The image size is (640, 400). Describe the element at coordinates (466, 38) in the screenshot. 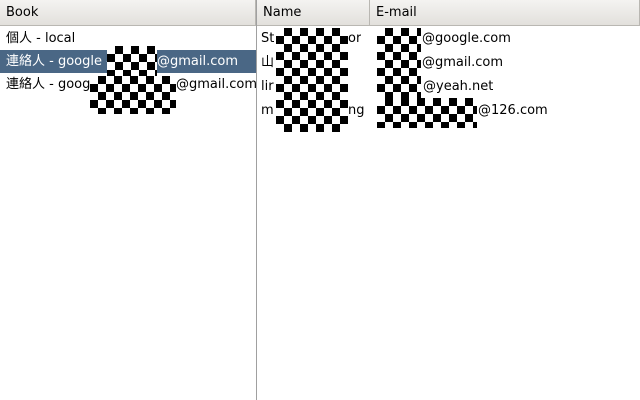

I see `contact-email: @google.com` at that location.